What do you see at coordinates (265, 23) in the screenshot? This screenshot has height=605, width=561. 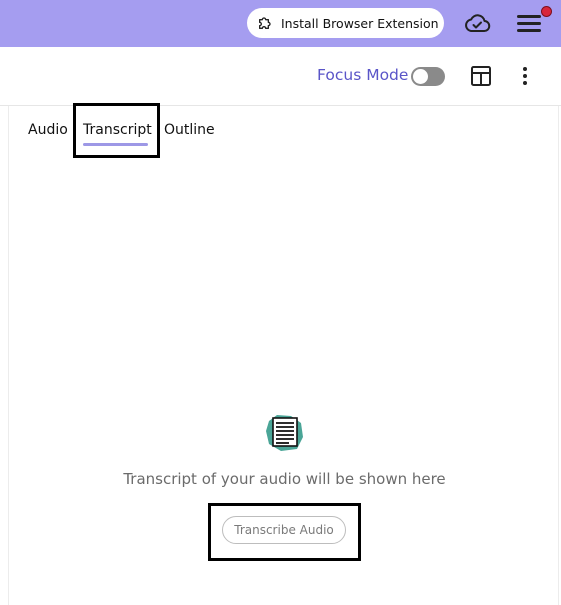 I see `puzzle-icon` at bounding box center [265, 23].